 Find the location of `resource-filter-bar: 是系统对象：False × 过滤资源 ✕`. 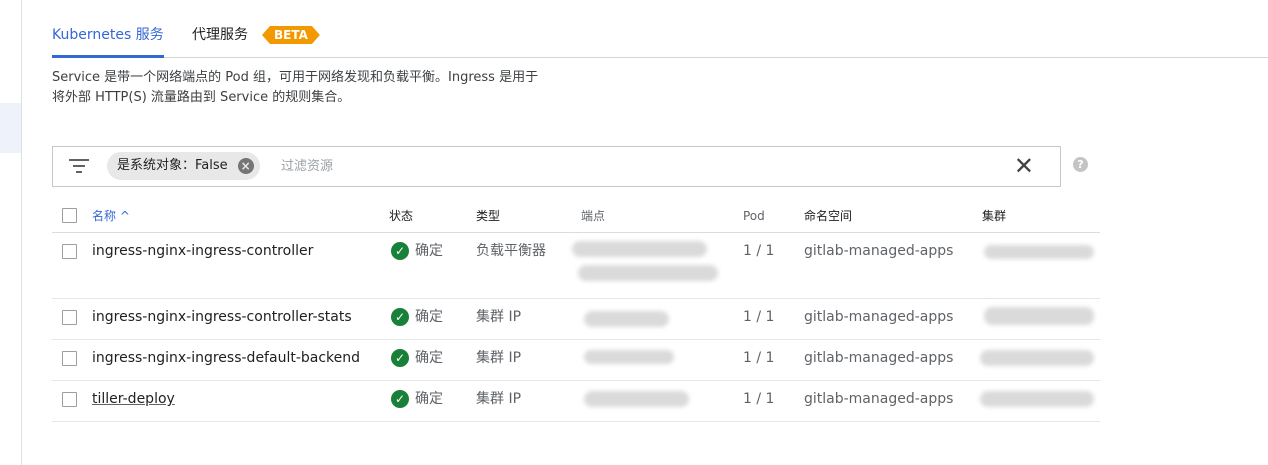

resource-filter-bar: 是系统对象：False × 过滤资源 ✕ is located at coordinates (556, 166).